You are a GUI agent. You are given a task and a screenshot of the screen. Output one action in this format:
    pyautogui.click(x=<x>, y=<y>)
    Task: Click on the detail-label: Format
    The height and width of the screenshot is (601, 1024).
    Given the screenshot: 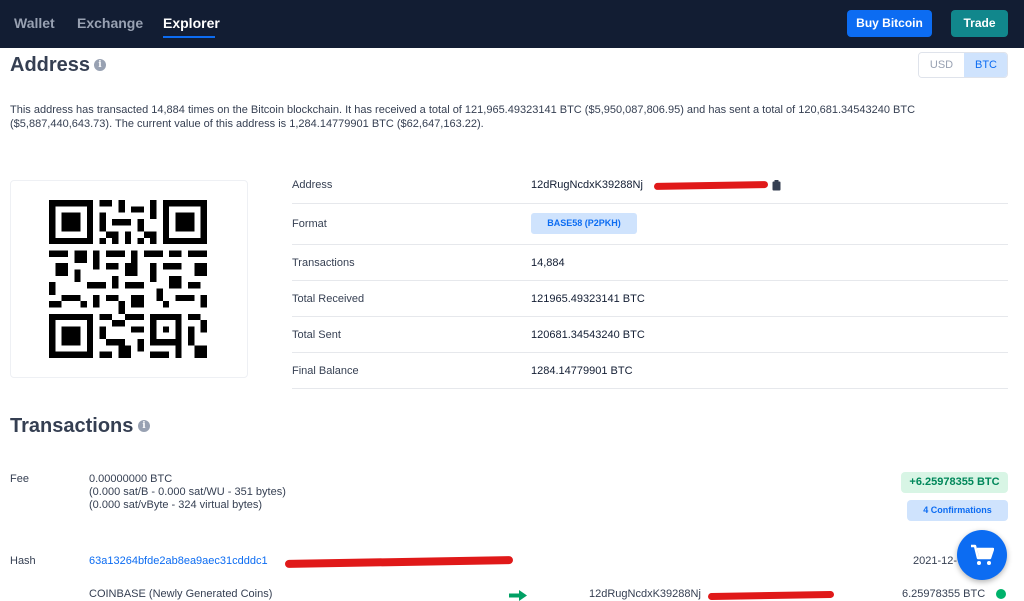 What is the action you would take?
    pyautogui.click(x=309, y=224)
    